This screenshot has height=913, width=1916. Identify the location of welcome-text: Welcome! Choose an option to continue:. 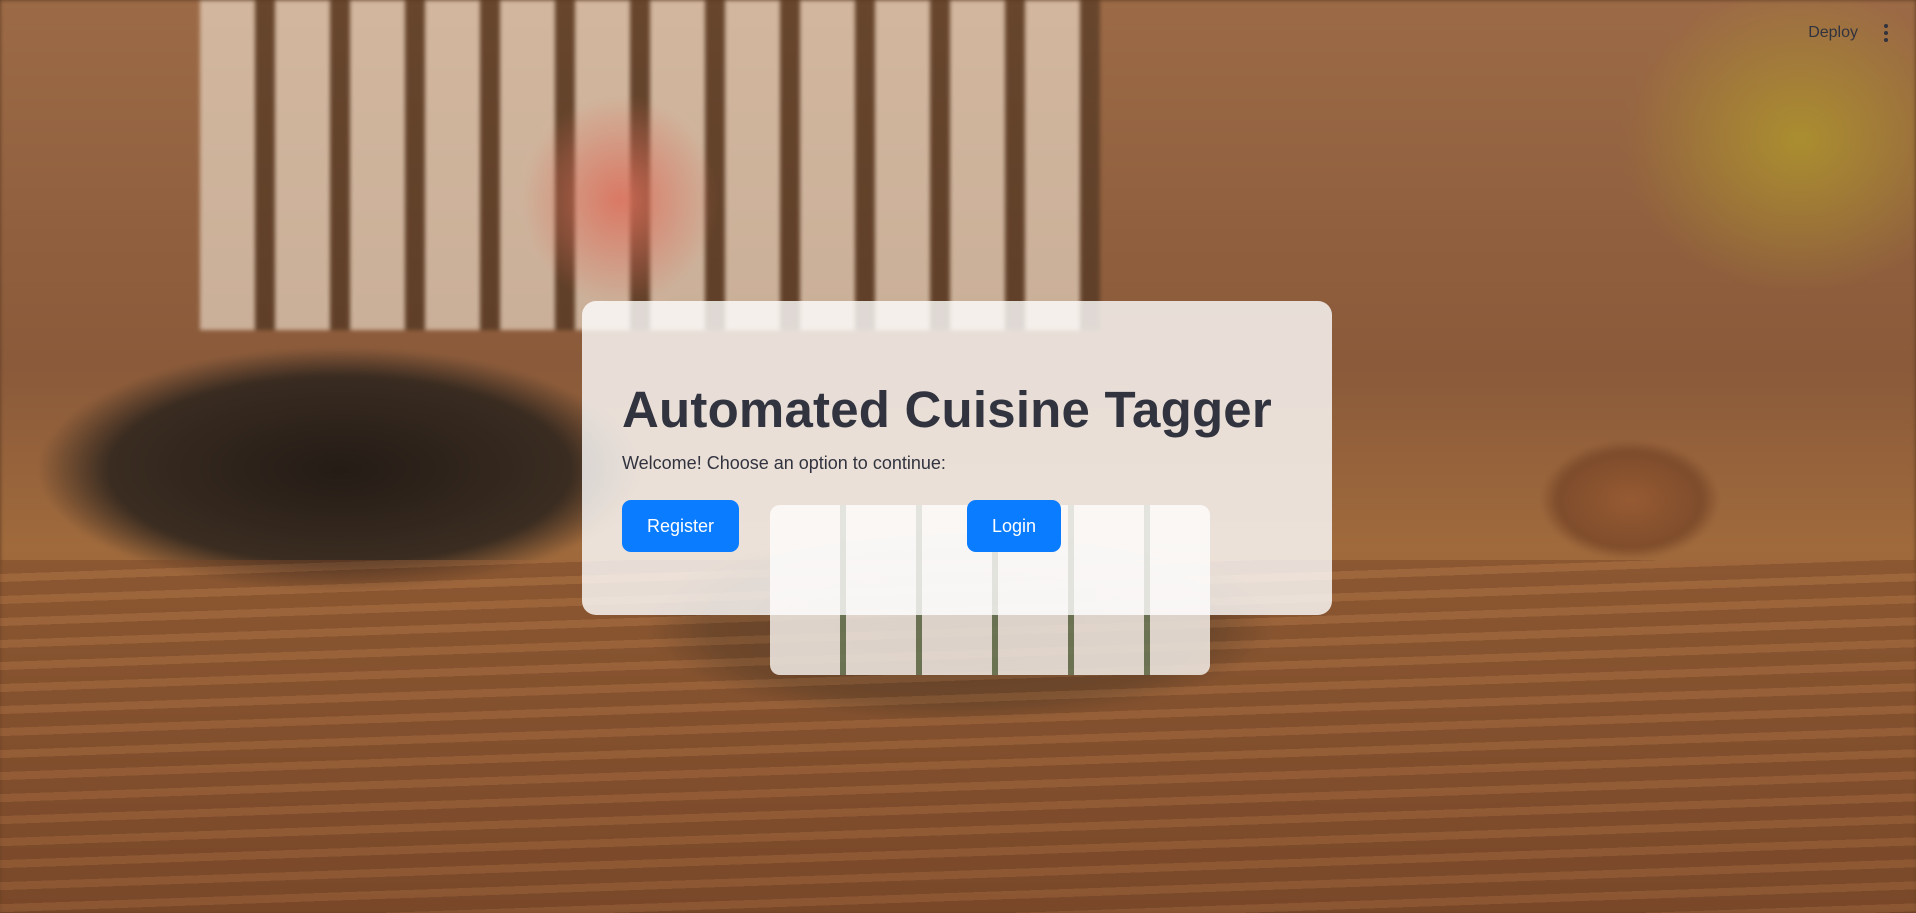
(784, 463).